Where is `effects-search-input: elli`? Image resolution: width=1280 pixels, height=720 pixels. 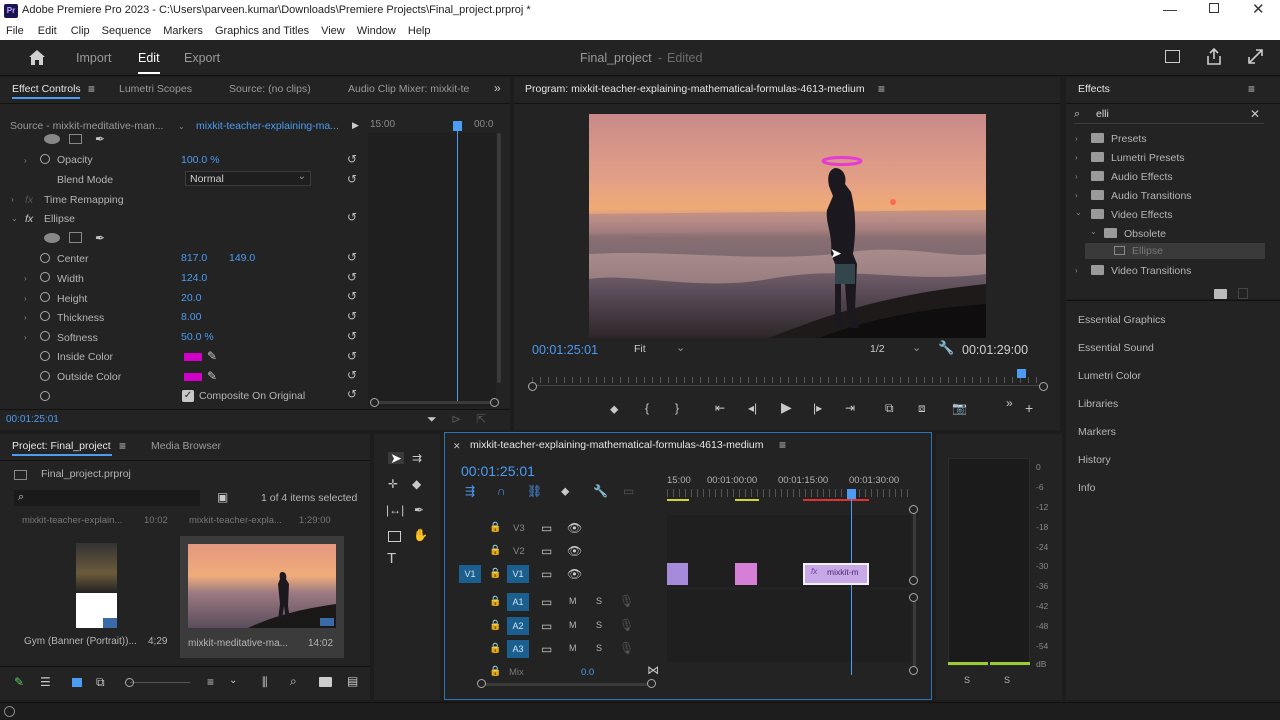
effects-search-input: elli is located at coordinates (1102, 114).